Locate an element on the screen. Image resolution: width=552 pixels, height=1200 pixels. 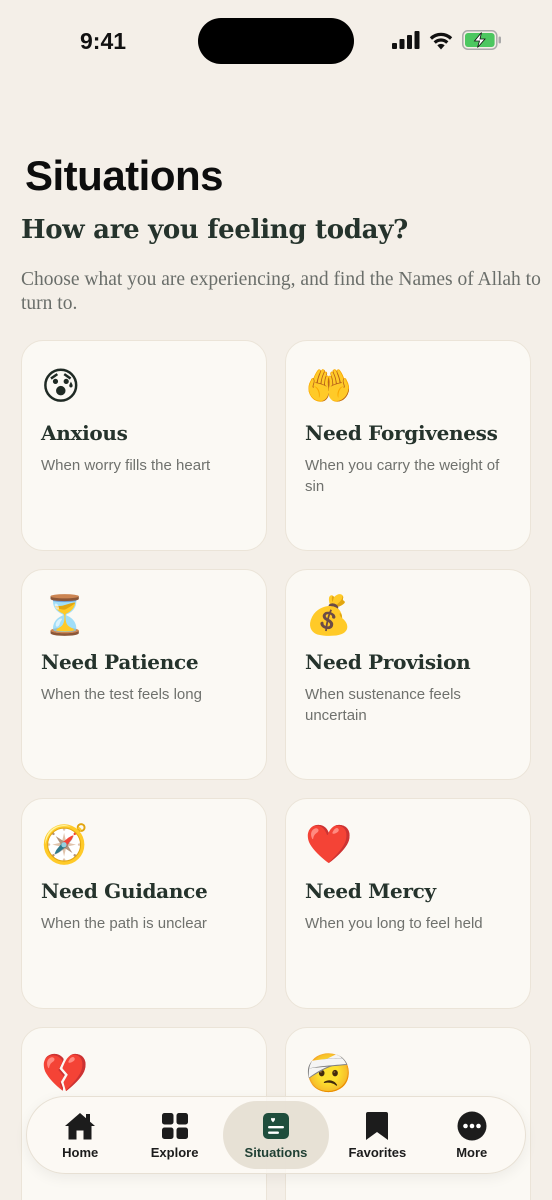
money-bag-icon: 💰 is located at coordinates (329, 615).